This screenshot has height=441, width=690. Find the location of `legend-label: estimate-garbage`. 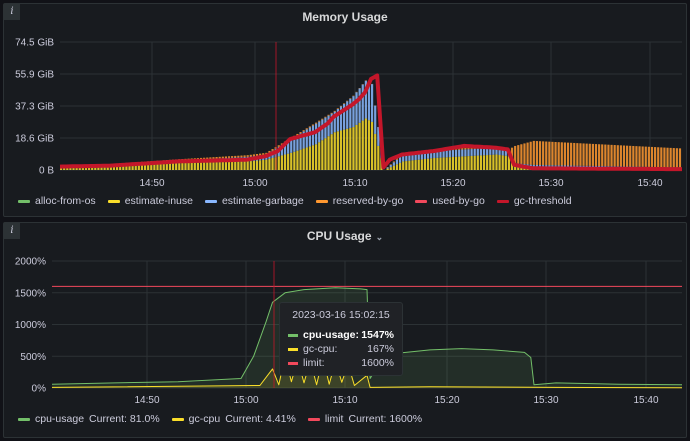

legend-label: estimate-garbage is located at coordinates (262, 201).